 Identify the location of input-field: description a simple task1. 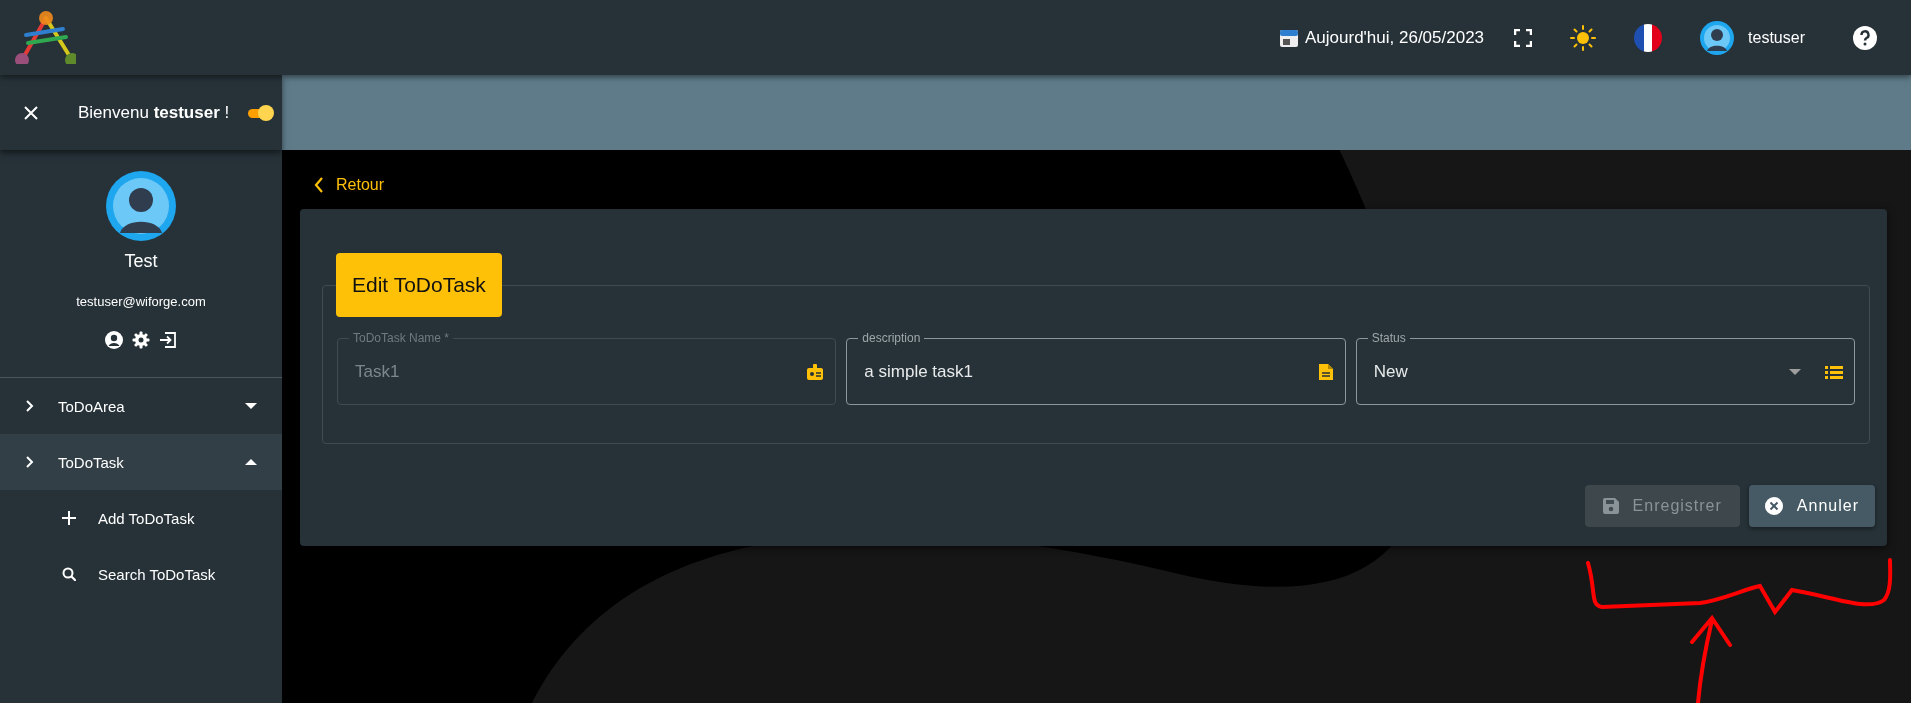
(1096, 368).